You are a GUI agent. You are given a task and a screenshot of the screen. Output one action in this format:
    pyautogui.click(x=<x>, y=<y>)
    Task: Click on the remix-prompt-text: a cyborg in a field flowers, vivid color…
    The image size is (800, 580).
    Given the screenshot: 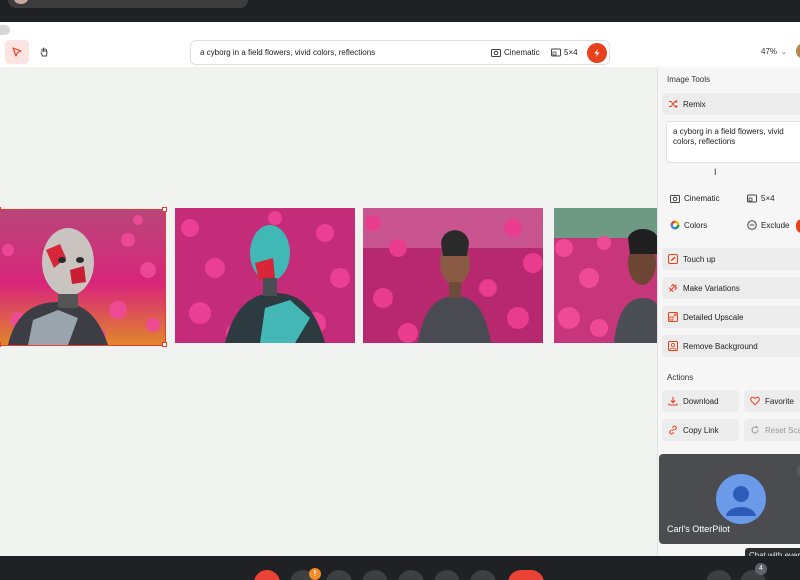 What is the action you would take?
    pyautogui.click(x=728, y=136)
    